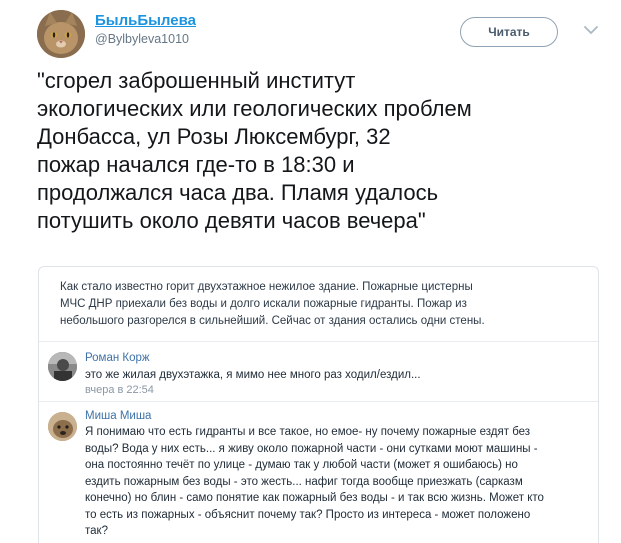 The width and height of the screenshot is (621, 543). I want to click on comment-author: Миша Миша, so click(118, 416).